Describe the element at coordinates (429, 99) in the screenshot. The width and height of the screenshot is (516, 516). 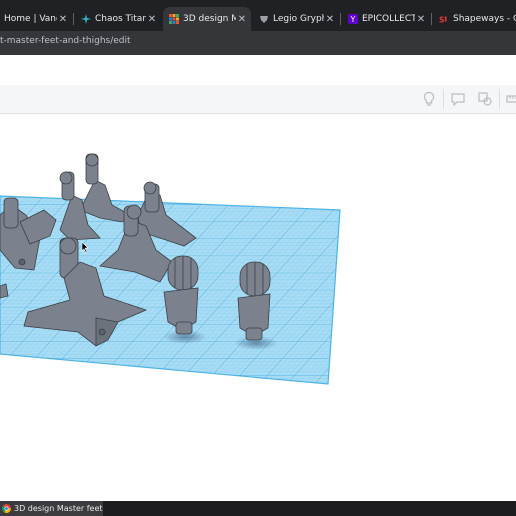
I see `lightbulb-icon` at that location.